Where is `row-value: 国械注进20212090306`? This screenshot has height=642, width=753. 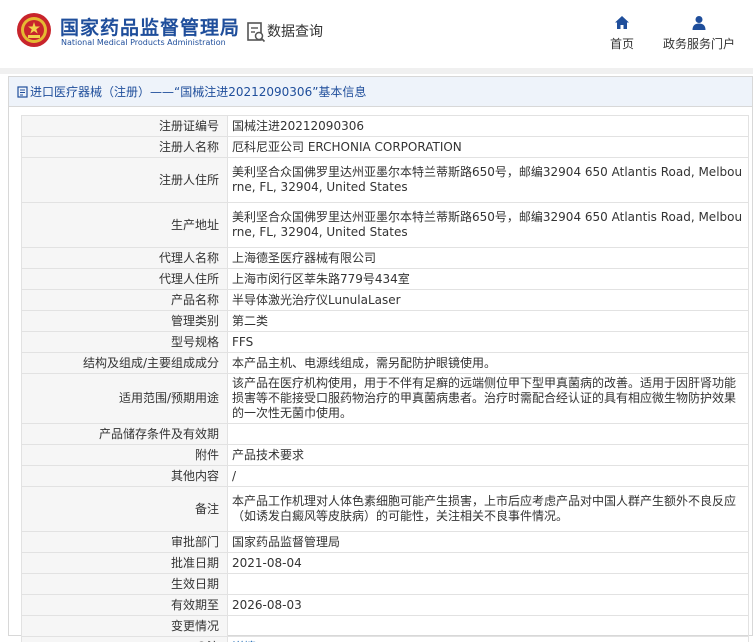
row-value: 国械注进20212090306 is located at coordinates (488, 126).